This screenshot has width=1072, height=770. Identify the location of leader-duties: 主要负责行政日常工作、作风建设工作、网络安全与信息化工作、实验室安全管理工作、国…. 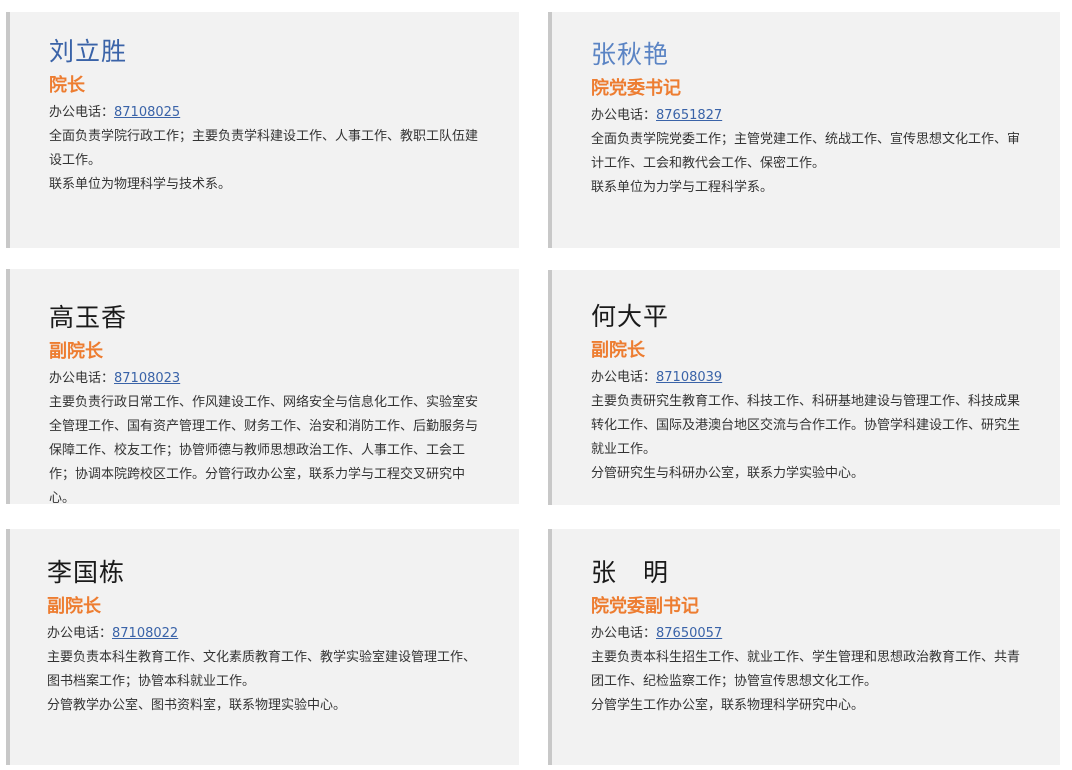
(264, 450).